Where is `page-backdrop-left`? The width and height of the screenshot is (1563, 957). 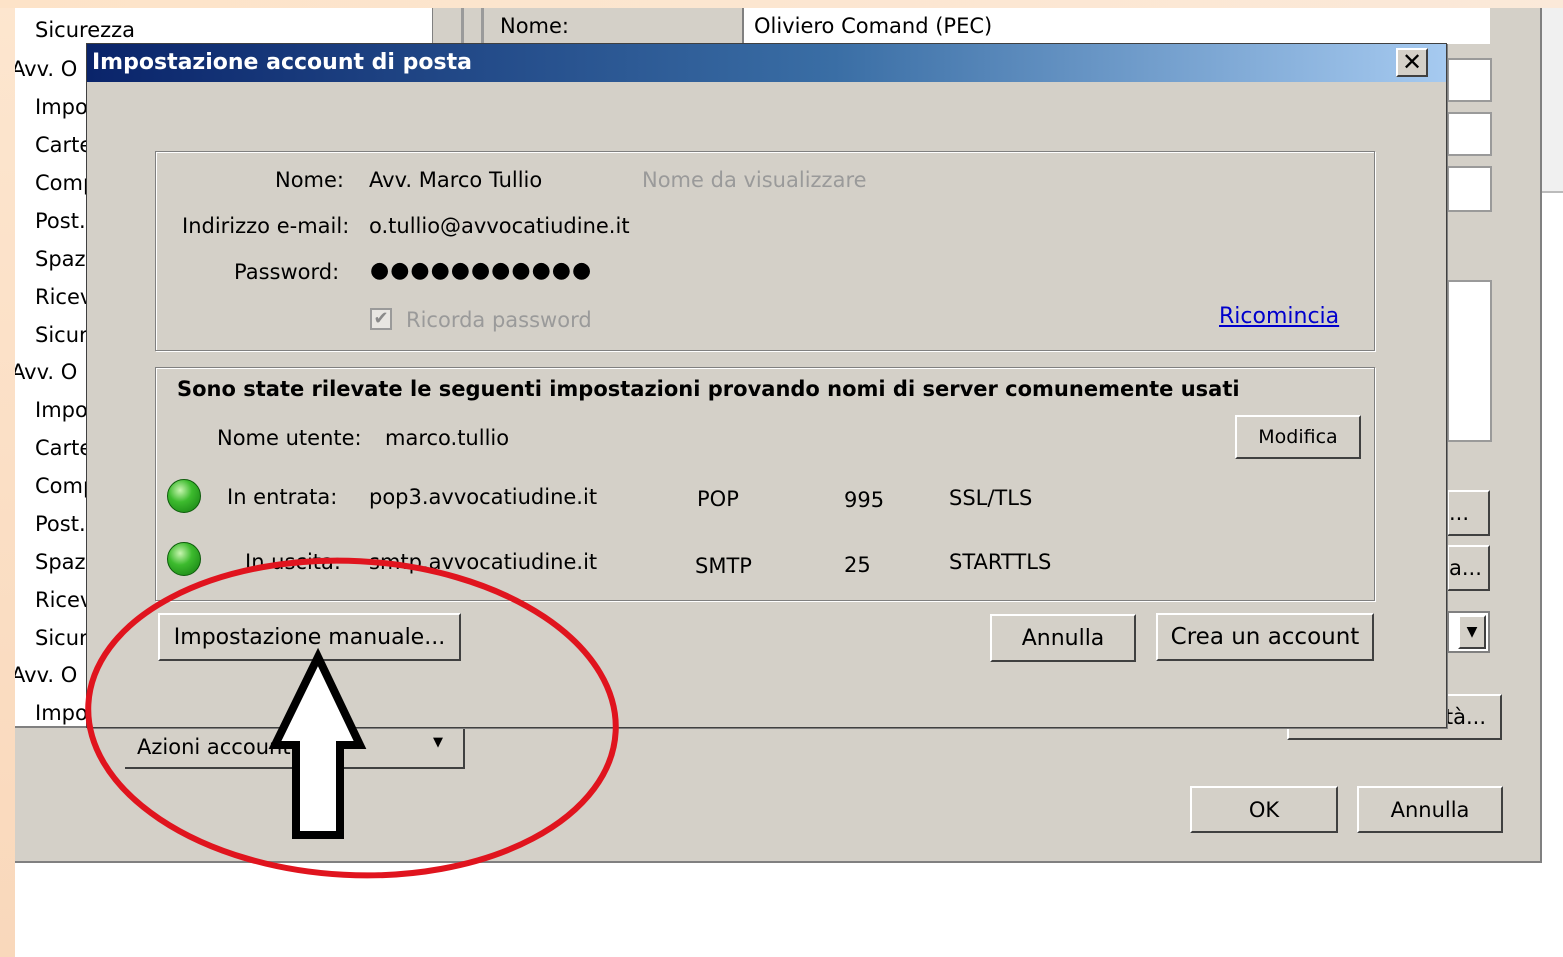
page-backdrop-left is located at coordinates (7, 478).